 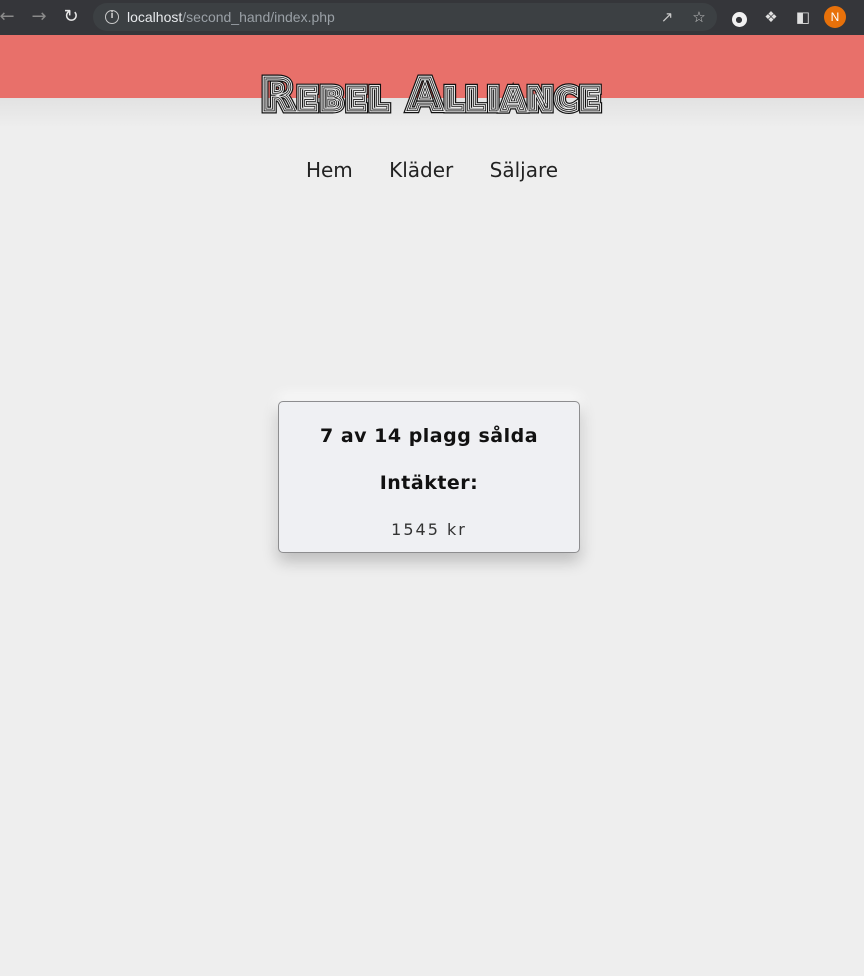 I want to click on nav-link-klader: Kläder, so click(x=421, y=170).